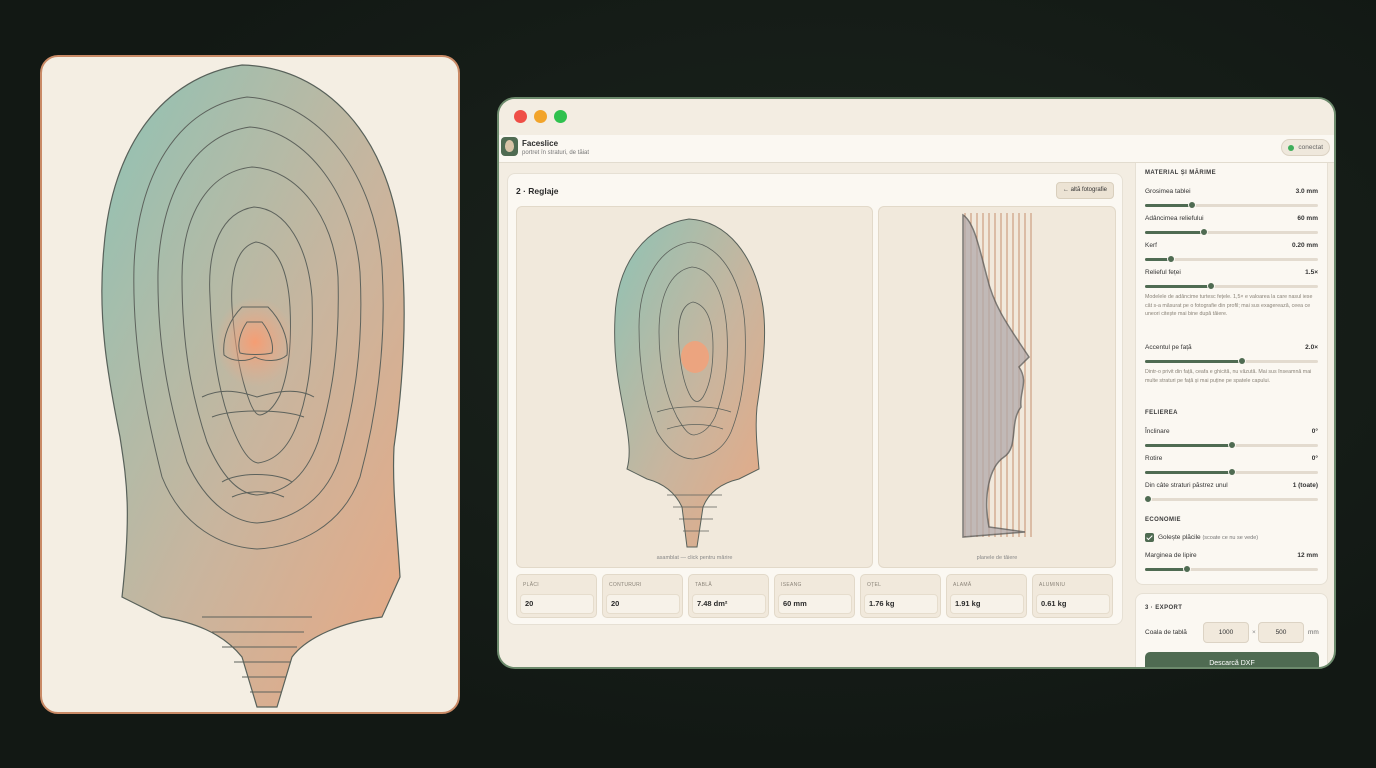 This screenshot has height=768, width=1376. What do you see at coordinates (1154, 458) in the screenshot?
I see `rotation-label: Rotire` at bounding box center [1154, 458].